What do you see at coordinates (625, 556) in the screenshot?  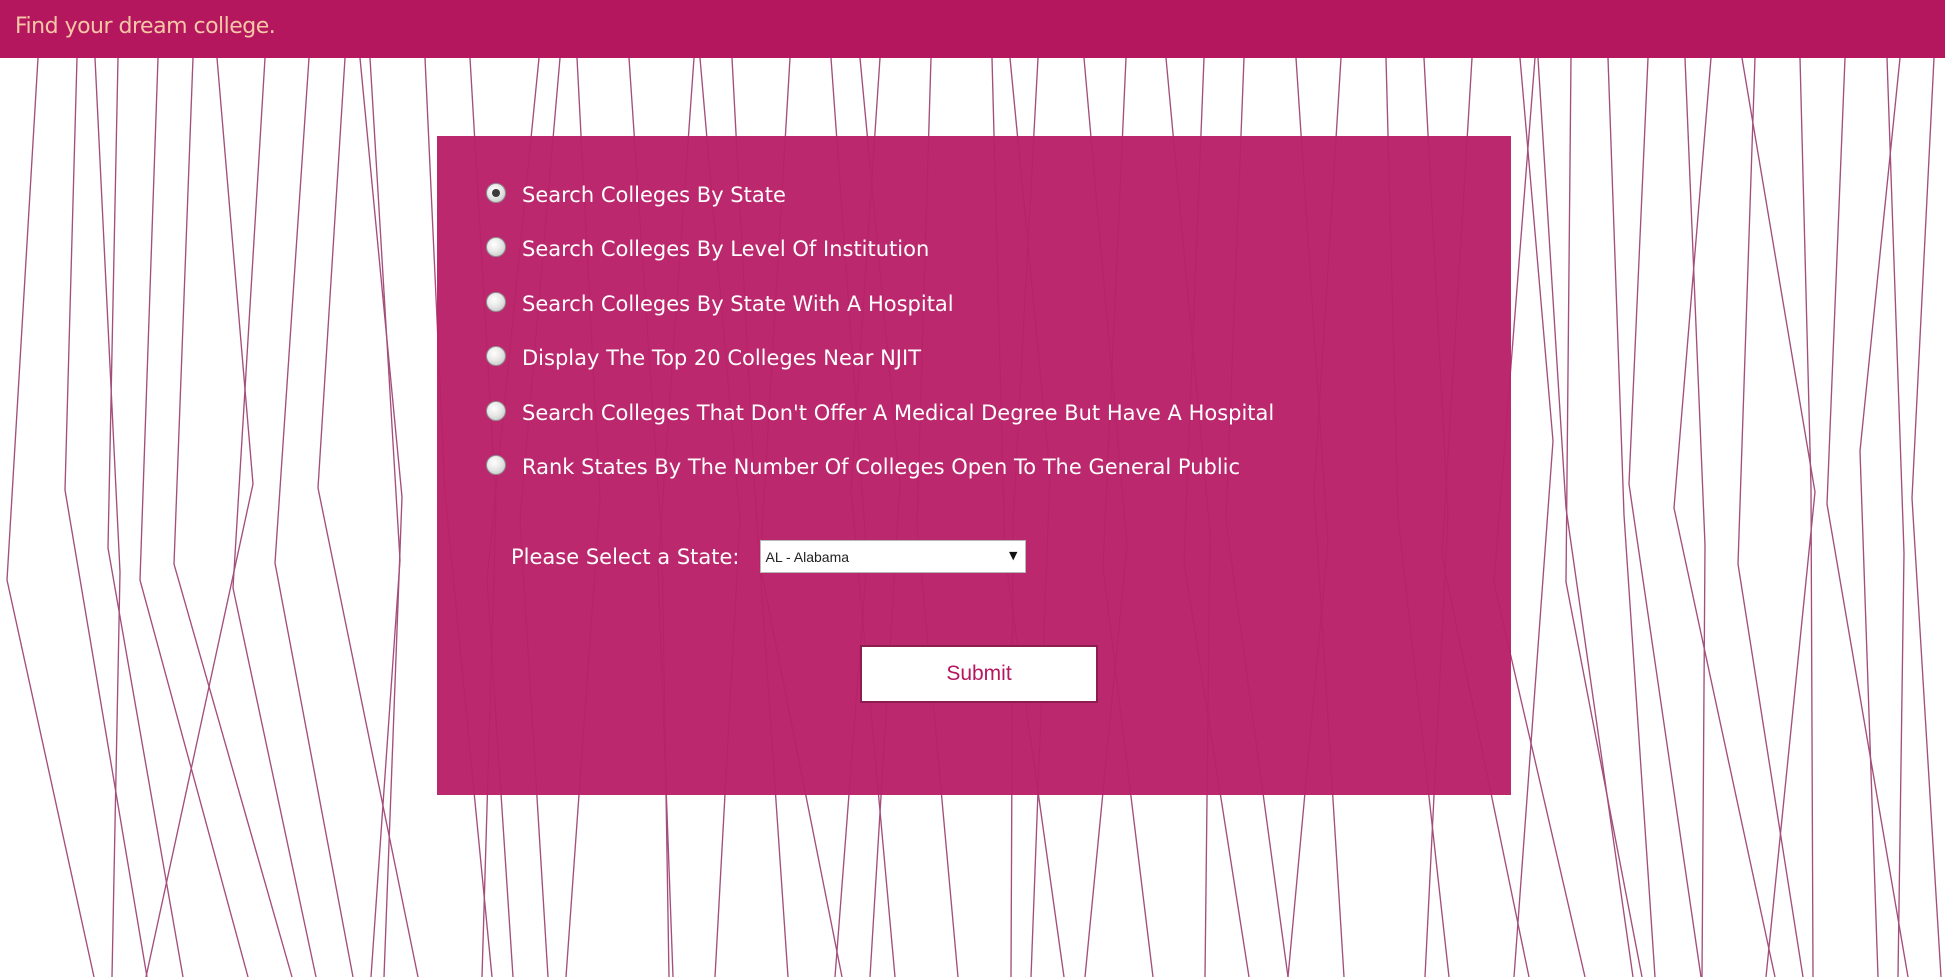 I see `state-select-label: Please Select a State:` at bounding box center [625, 556].